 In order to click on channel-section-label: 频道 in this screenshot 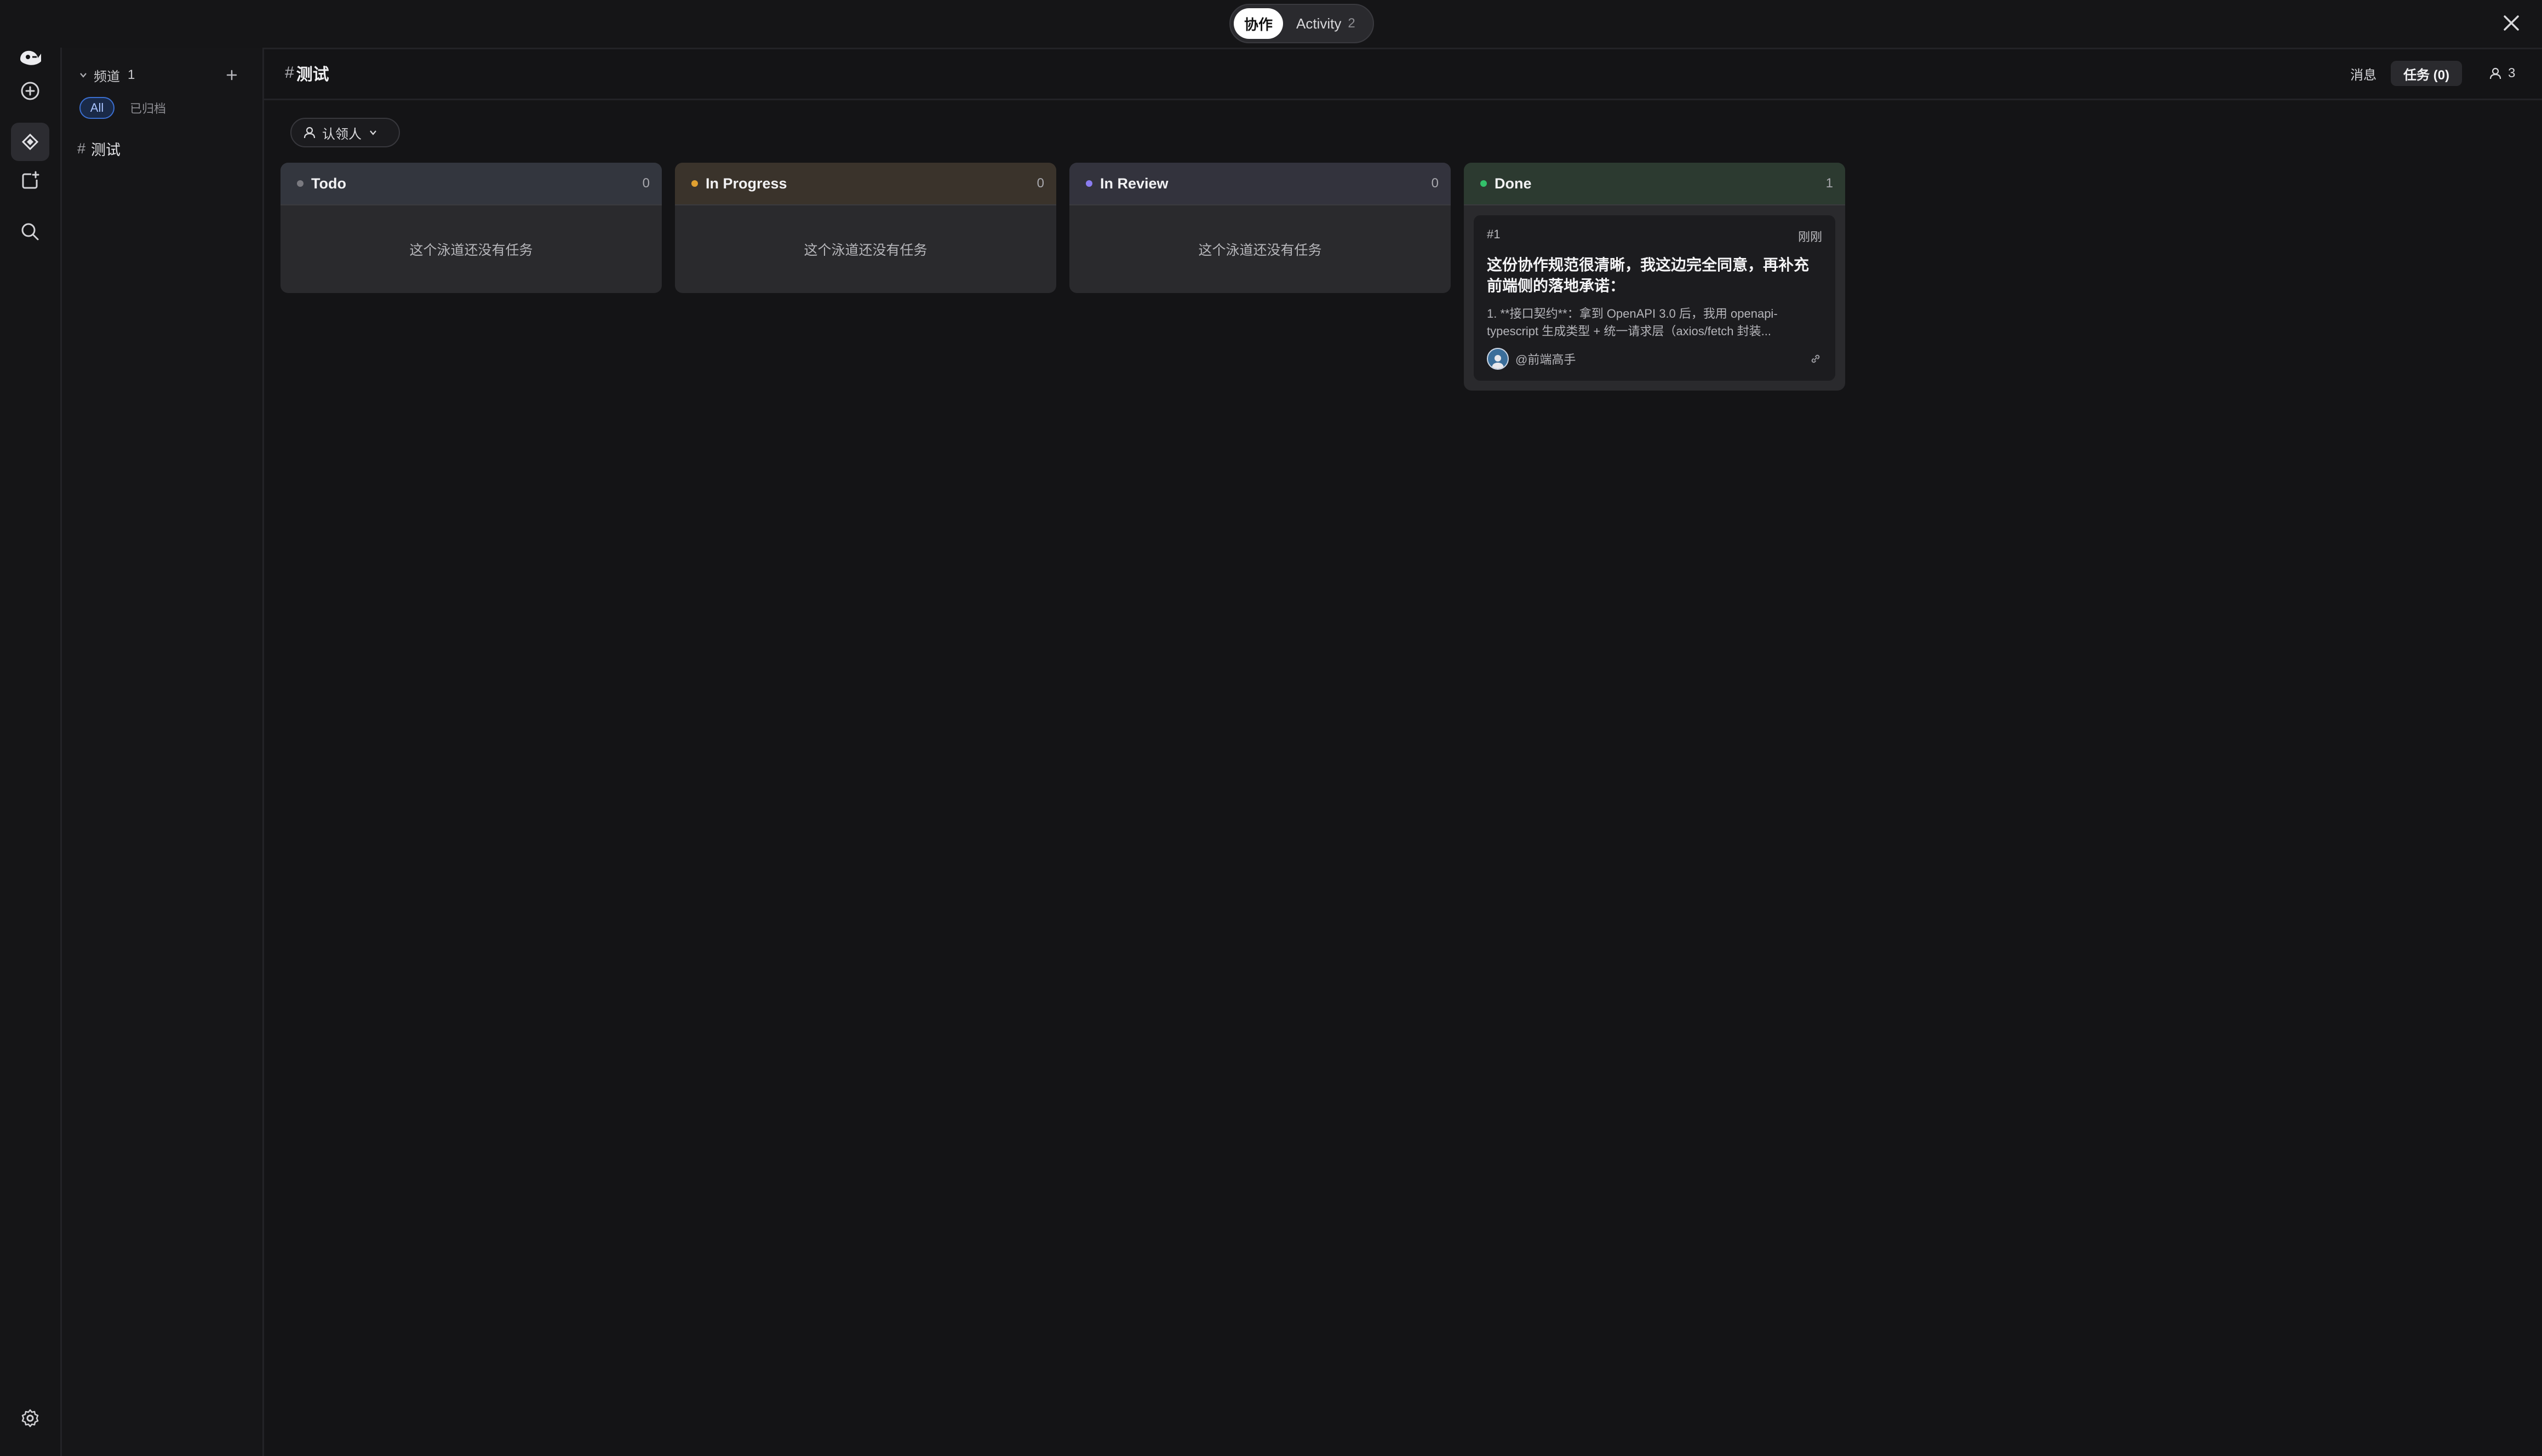, I will do `click(107, 76)`.